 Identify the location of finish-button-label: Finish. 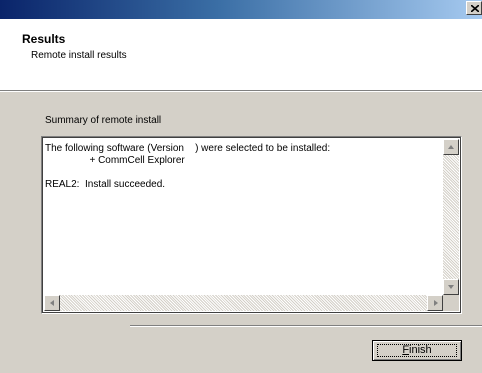
(416, 350).